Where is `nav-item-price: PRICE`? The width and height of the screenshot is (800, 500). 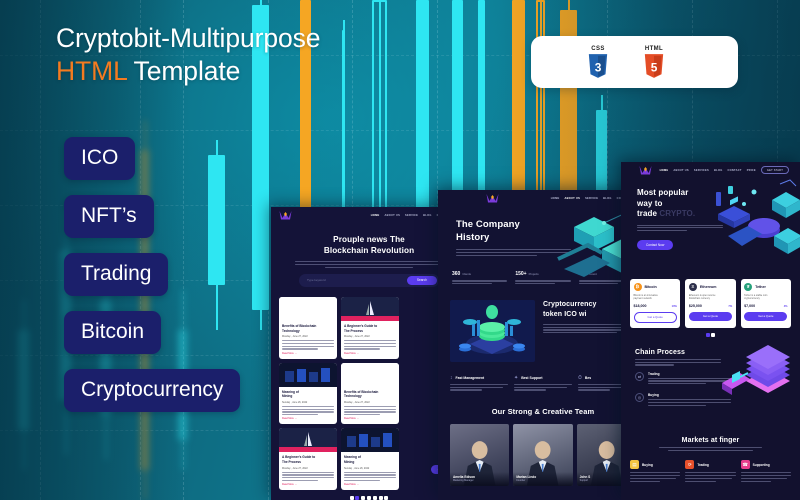 nav-item-price: PRICE is located at coordinates (751, 170).